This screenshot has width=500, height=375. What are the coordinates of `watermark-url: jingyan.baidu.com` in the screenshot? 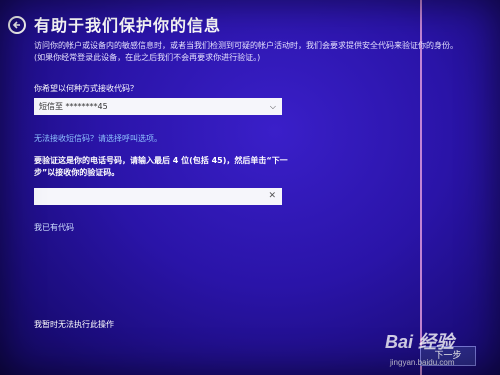 It's located at (422, 362).